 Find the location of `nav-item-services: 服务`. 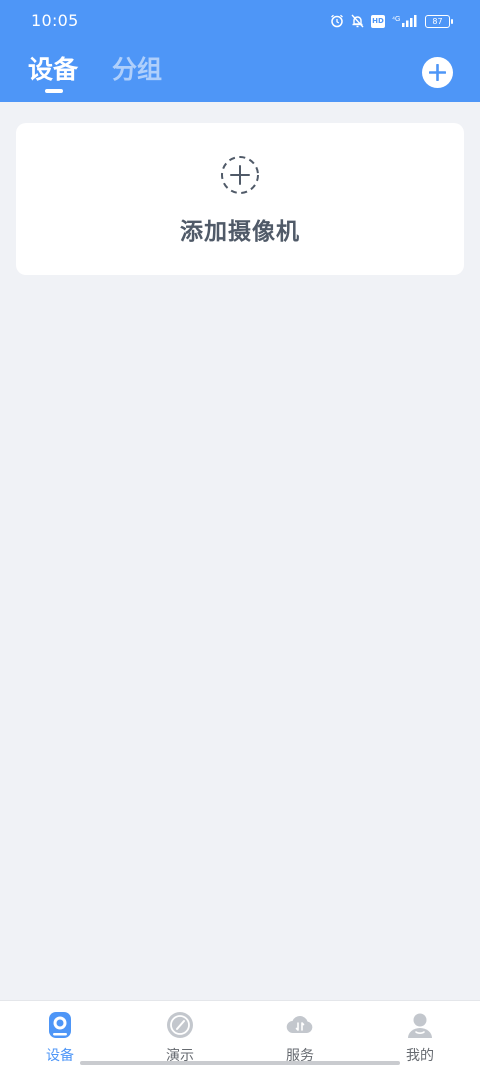

nav-item-services: 服务 is located at coordinates (300, 1038).